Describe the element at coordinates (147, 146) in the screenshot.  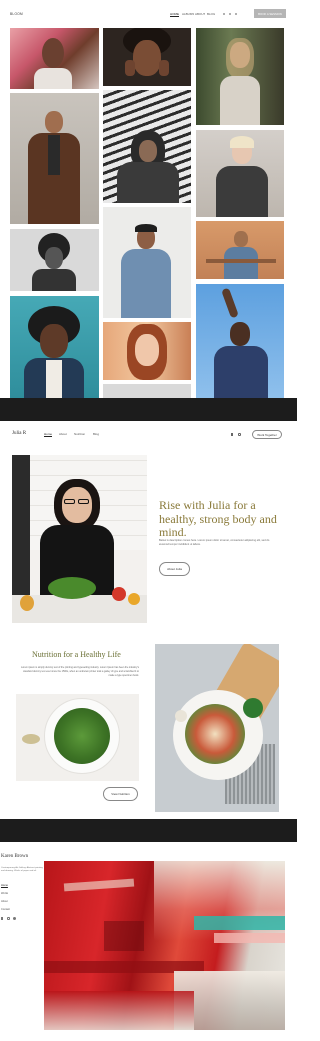
I see `portrait-hoodie-blinds` at that location.